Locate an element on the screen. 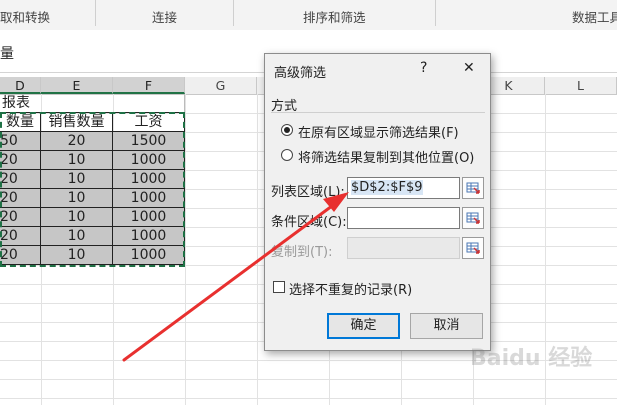 Image resolution: width=617 pixels, height=405 pixels. radio-copy-to-label: 将筛选结果复制到其他位置(O) is located at coordinates (386, 156).